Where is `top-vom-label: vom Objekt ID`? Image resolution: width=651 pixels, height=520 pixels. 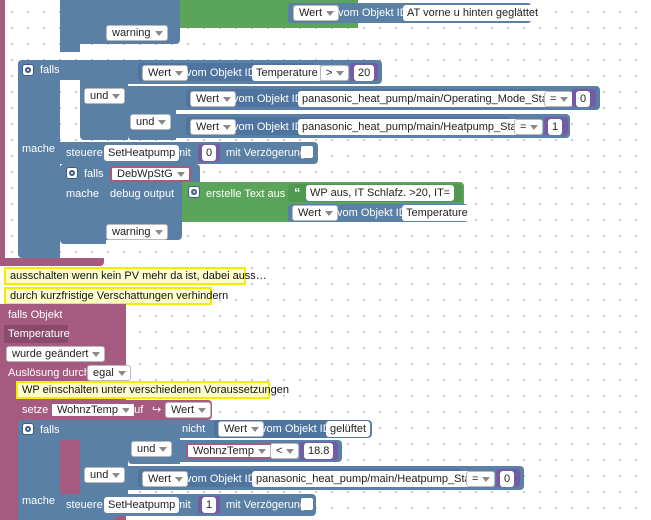
top-vom-label: vom Objekt ID is located at coordinates (373, 13).